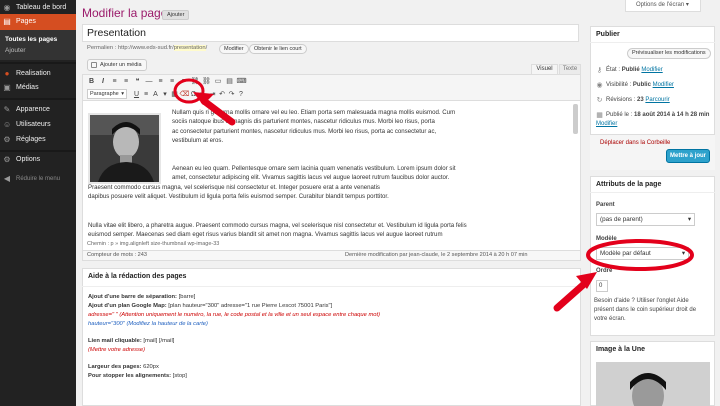 Image resolution: width=720 pixels, height=406 pixels. Describe the element at coordinates (658, 115) in the screenshot. I see `published-line: Publié le : 18 août 2014 à 14 h 28 min` at that location.